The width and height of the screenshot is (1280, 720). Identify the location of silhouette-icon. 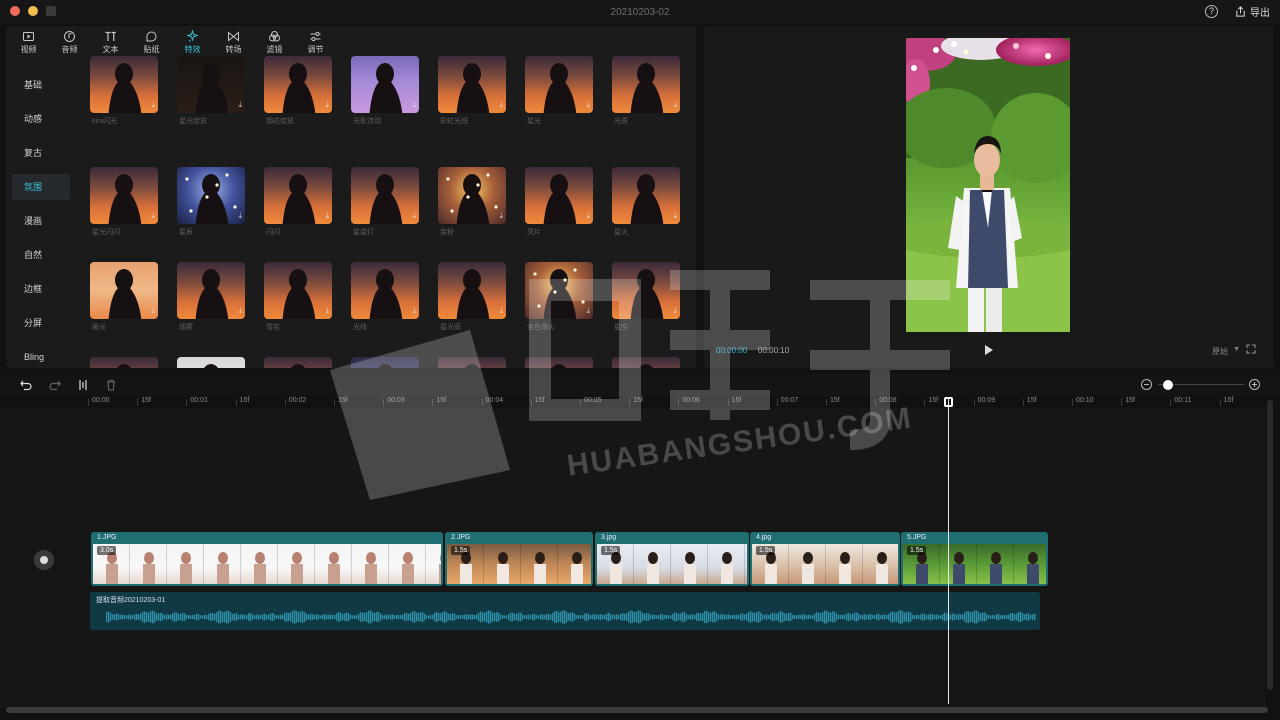
(212, 88).